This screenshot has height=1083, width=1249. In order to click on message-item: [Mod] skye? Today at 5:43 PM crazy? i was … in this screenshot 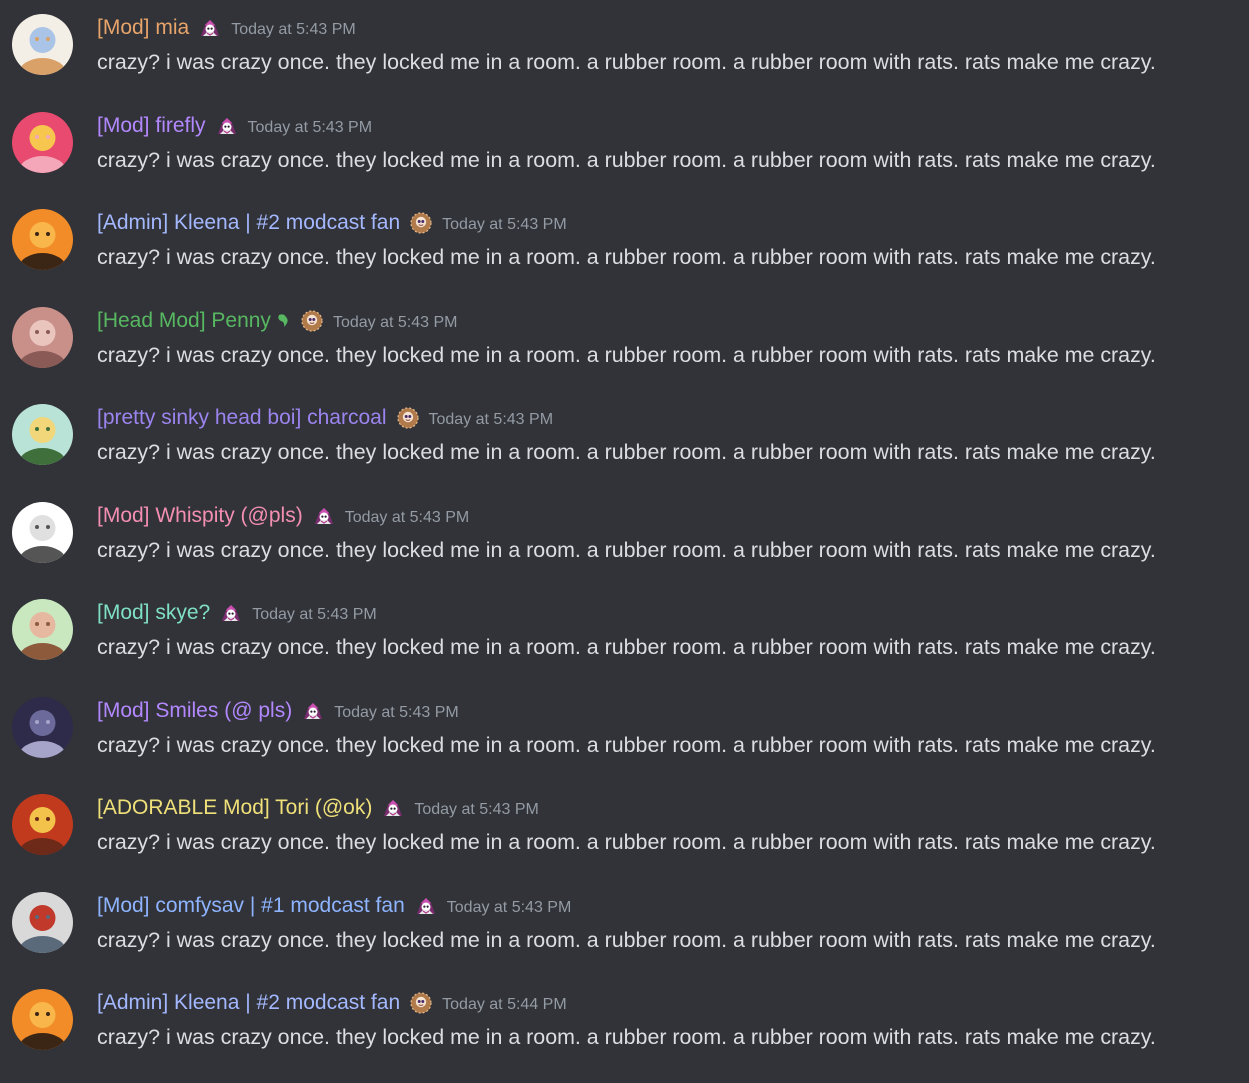, I will do `click(624, 633)`.